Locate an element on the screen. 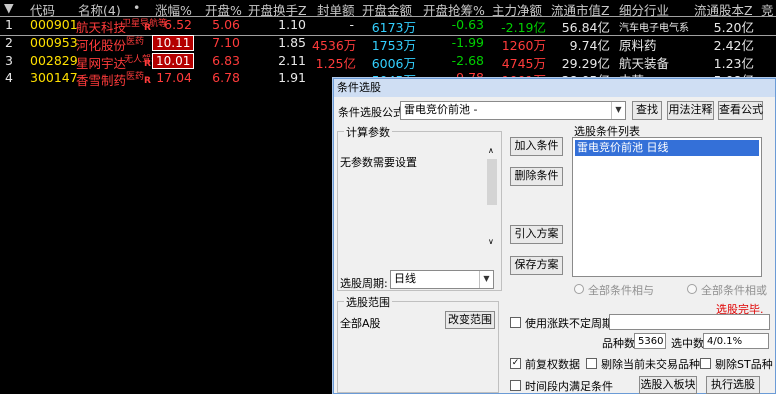  selected-value: 4/0.1% is located at coordinates (725, 341).